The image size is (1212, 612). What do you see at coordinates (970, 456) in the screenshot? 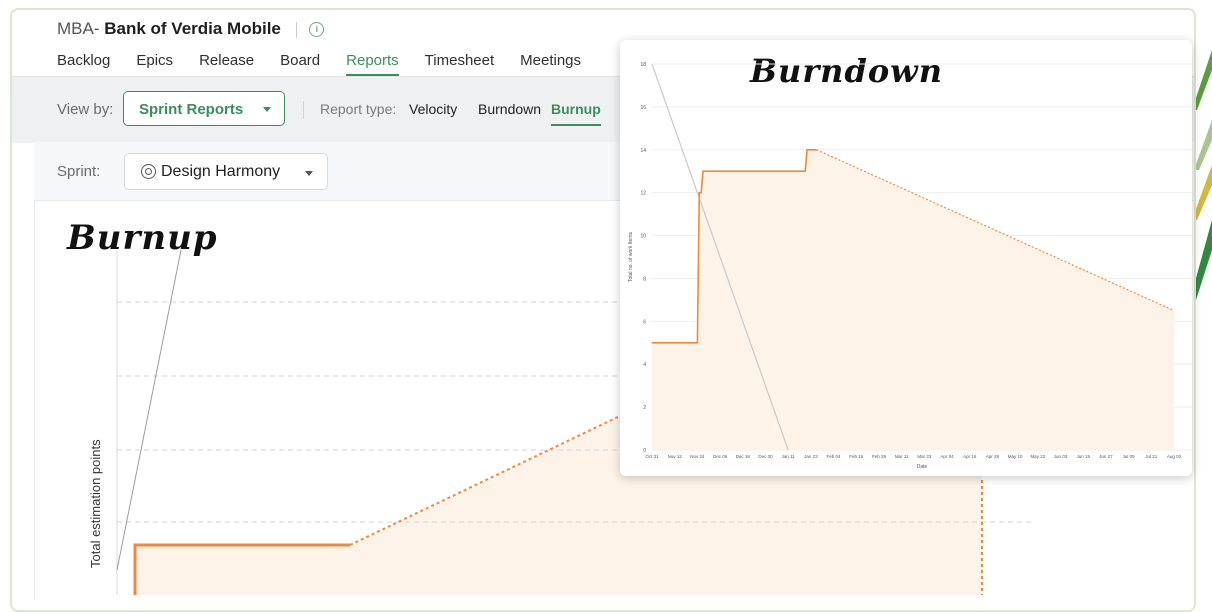
I see `burndown-x-tick: Apr 16` at bounding box center [970, 456].